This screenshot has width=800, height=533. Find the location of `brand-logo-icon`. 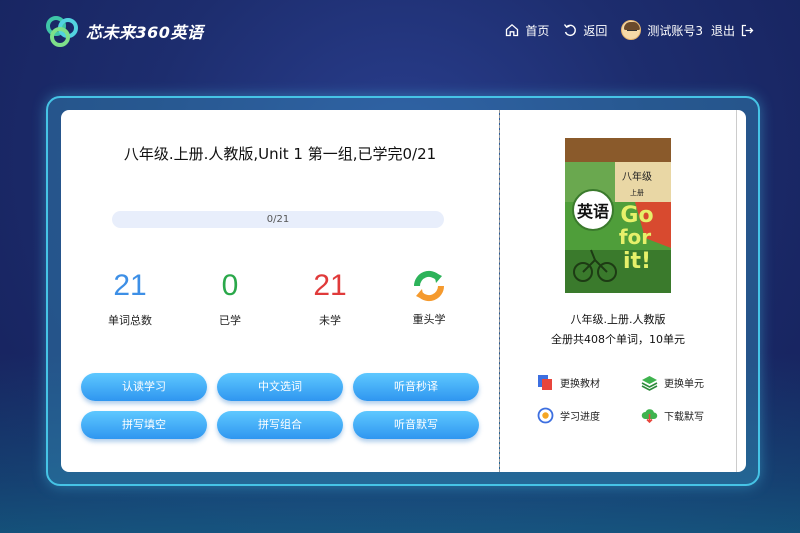

brand-logo-icon is located at coordinates (62, 31).